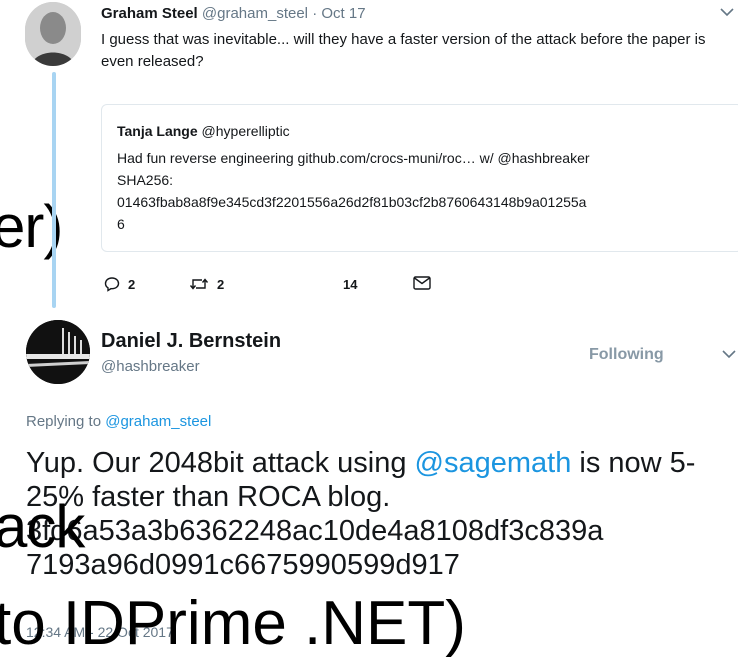  I want to click on direct-message-button, so click(422, 283).